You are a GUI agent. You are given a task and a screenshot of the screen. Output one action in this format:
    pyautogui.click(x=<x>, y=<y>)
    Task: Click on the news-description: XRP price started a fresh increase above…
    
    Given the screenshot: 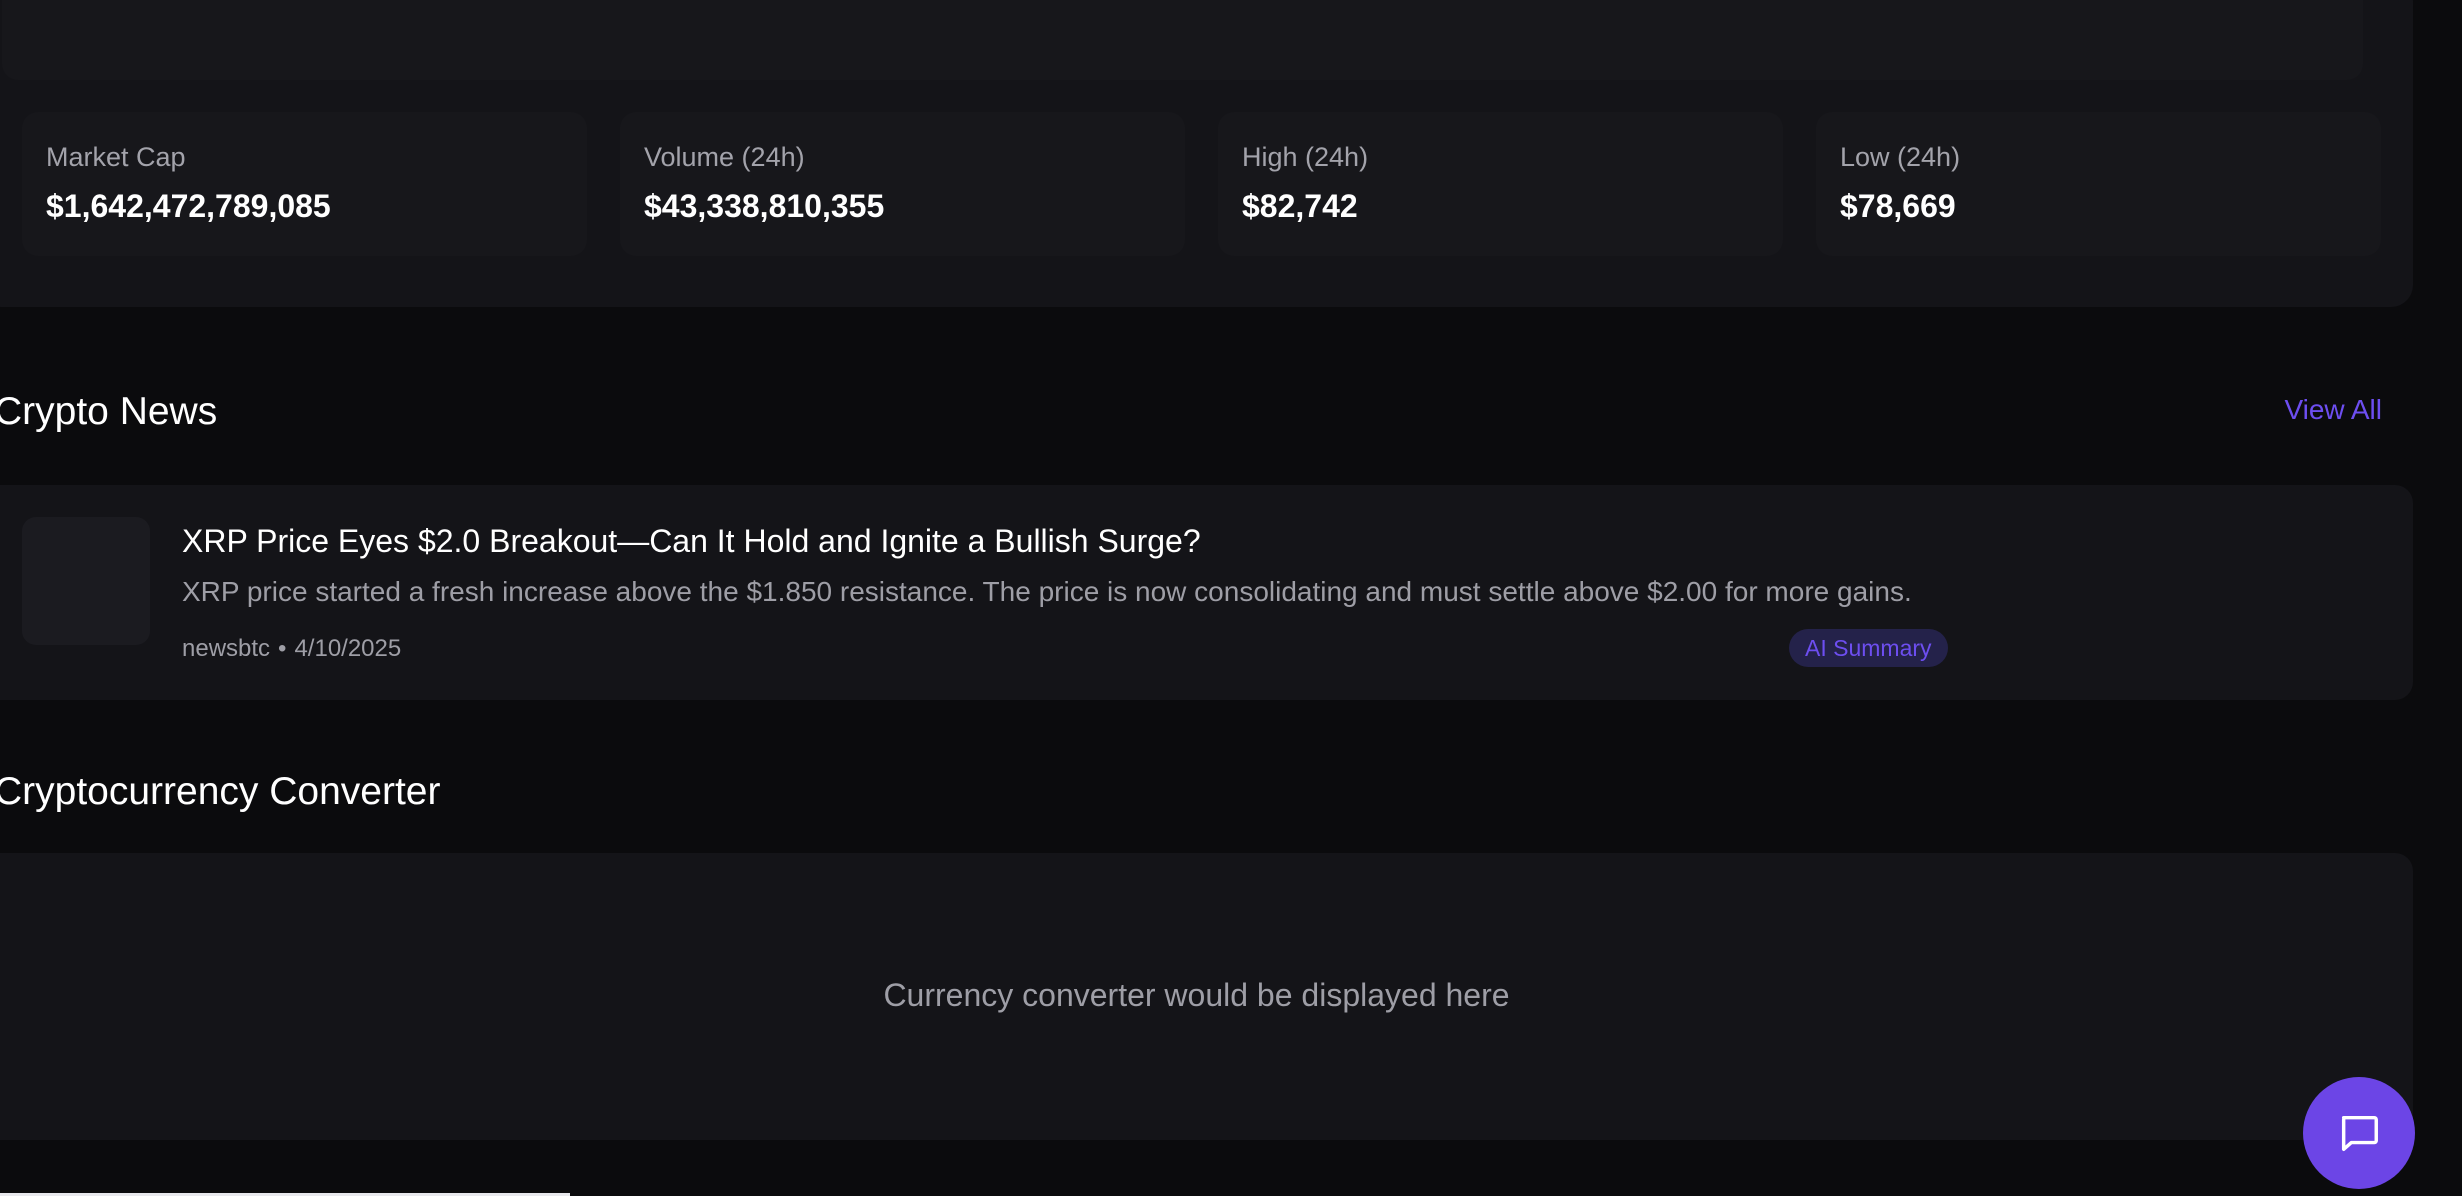 What is the action you would take?
    pyautogui.click(x=1047, y=591)
    